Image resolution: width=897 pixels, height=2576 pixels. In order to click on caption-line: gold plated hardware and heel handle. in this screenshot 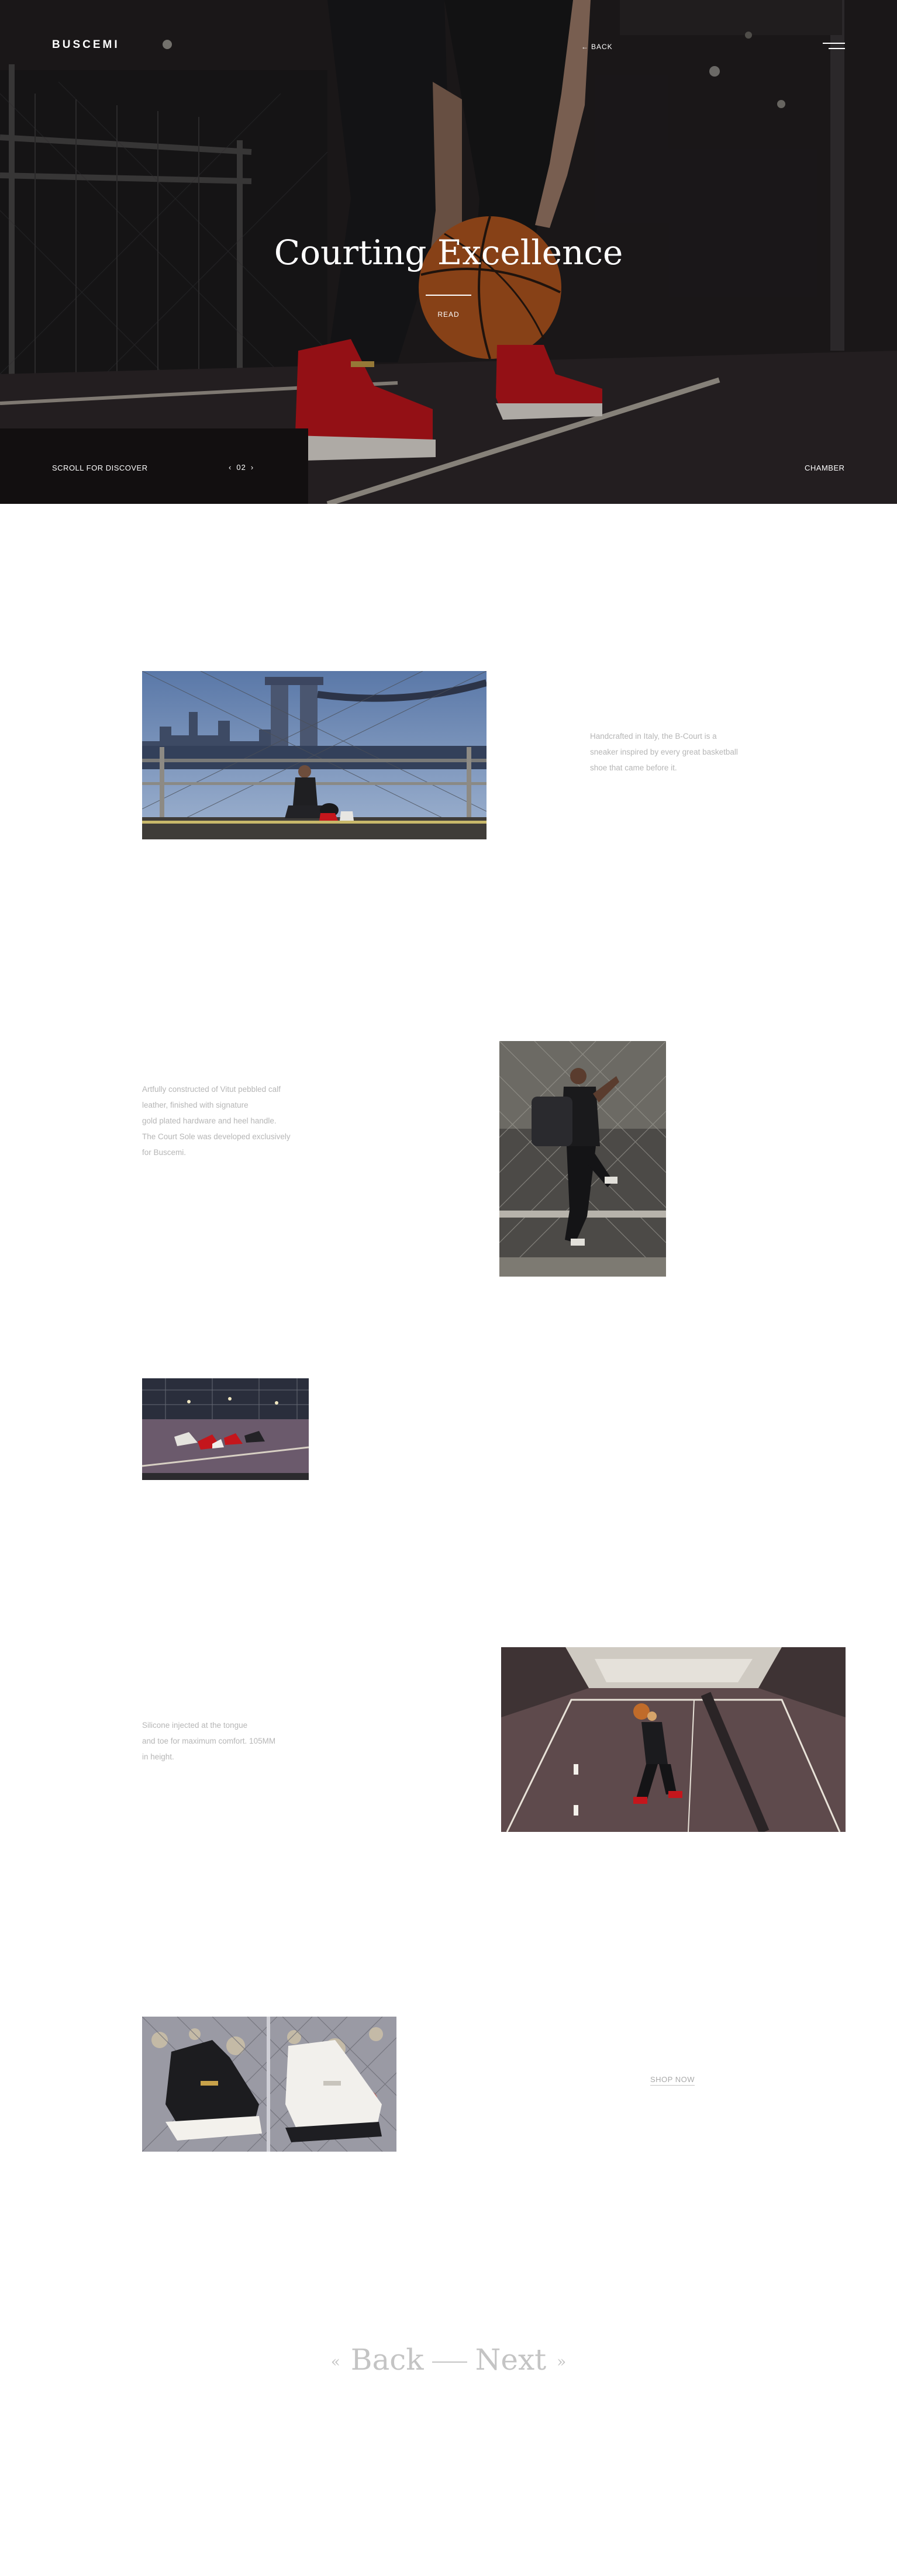, I will do `click(209, 1120)`.